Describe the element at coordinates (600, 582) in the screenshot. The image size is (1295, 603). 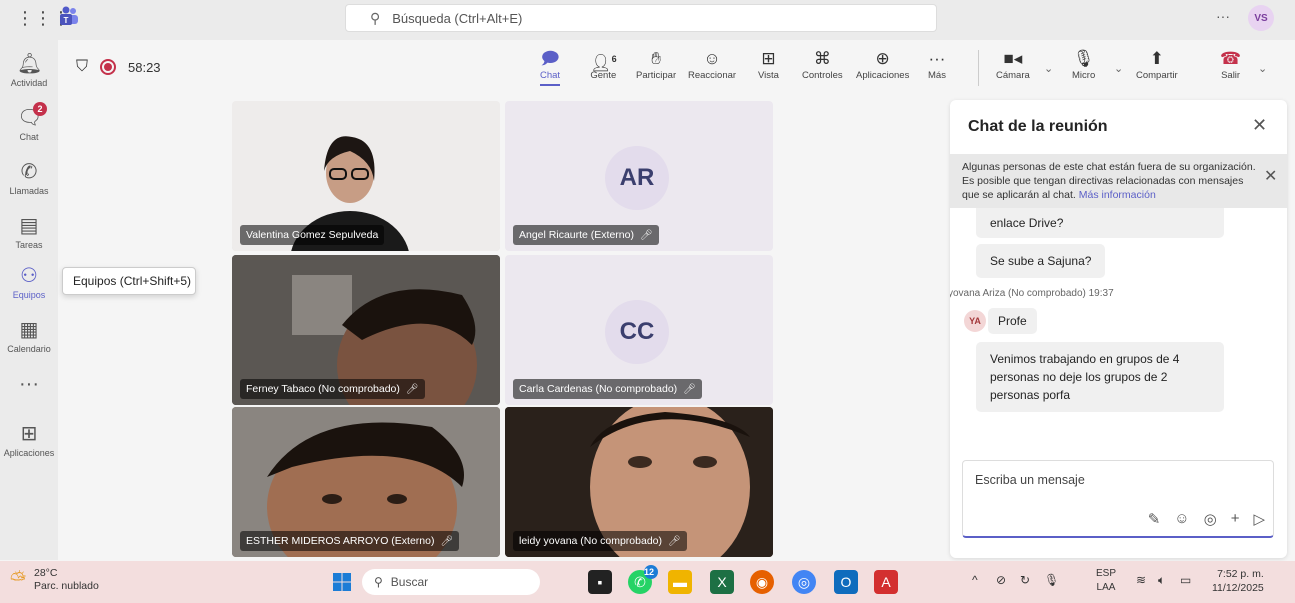
I see `task-view-icon: ▪` at that location.